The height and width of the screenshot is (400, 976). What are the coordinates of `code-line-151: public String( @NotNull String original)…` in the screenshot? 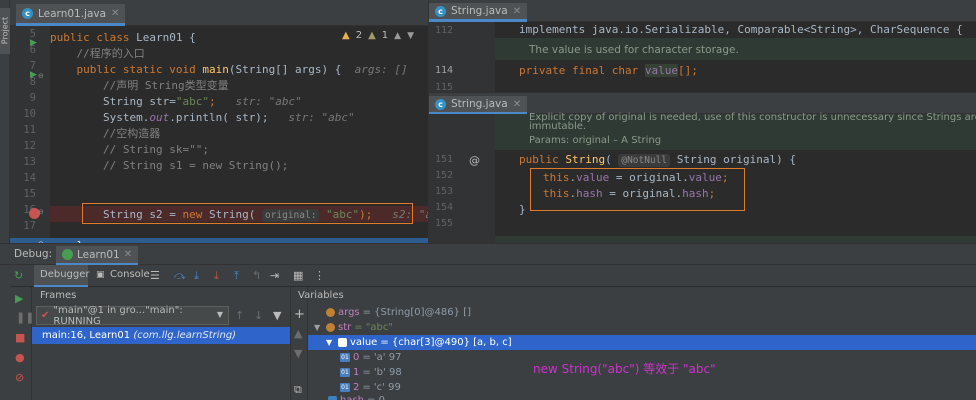 It's located at (657, 160).